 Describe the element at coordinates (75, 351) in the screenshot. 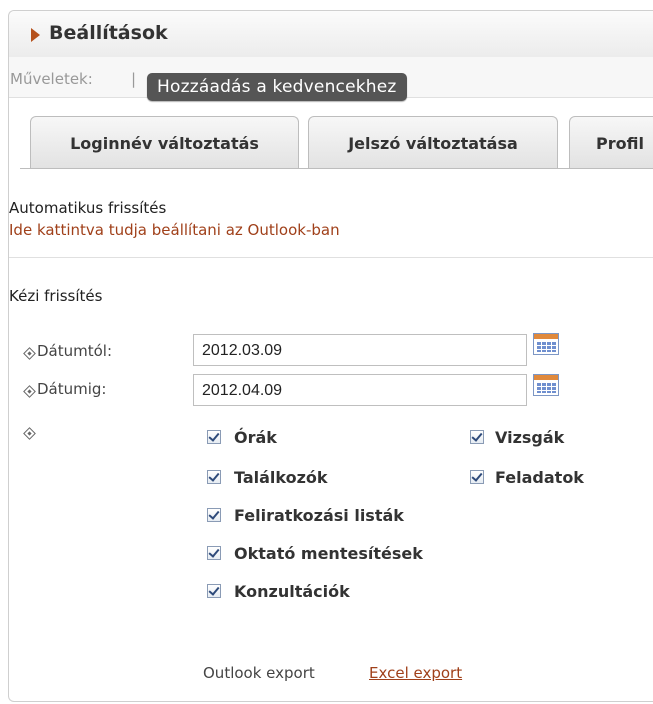

I see `date-from-label: Dátumtól:` at that location.